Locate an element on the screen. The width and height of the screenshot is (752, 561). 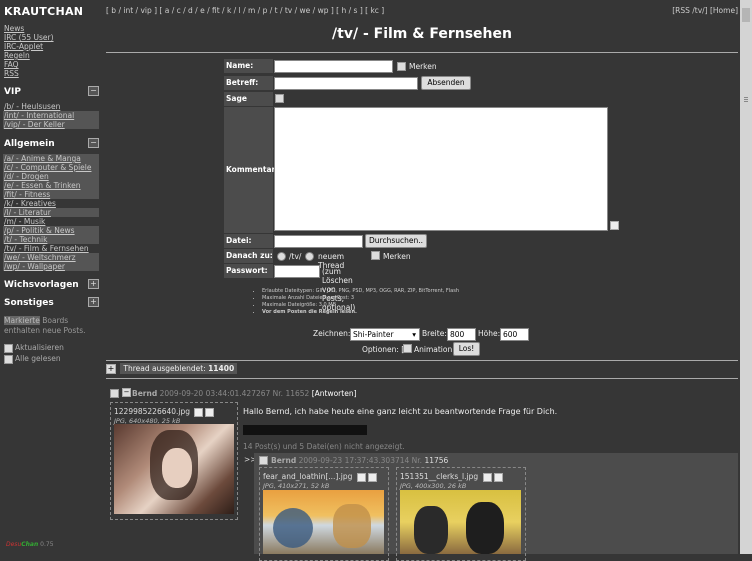
rss-home-links: [RSS /tv/] [Home] is located at coordinates (705, 10).